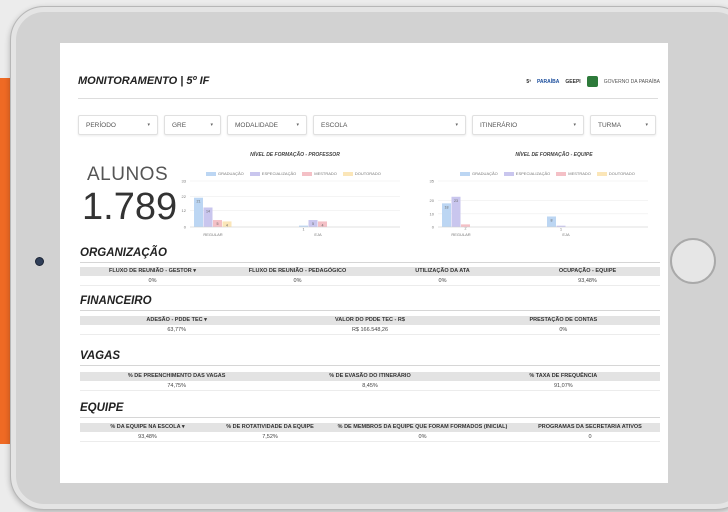 Image resolution: width=728 pixels, height=512 pixels. Describe the element at coordinates (184, 210) in the screenshot. I see `y-tick-label: 12` at that location.